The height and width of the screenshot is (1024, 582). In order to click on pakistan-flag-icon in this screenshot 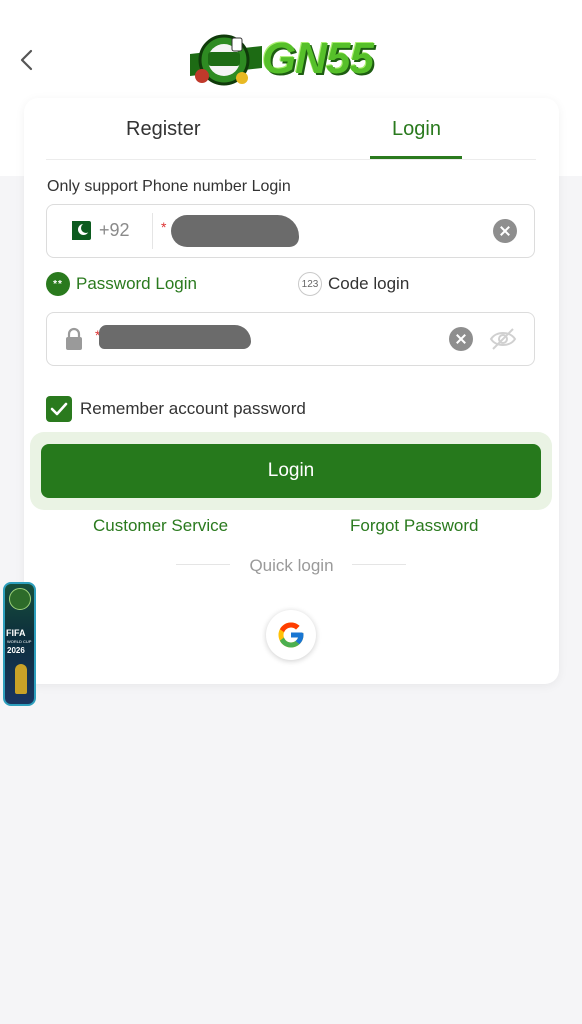, I will do `click(78, 230)`.